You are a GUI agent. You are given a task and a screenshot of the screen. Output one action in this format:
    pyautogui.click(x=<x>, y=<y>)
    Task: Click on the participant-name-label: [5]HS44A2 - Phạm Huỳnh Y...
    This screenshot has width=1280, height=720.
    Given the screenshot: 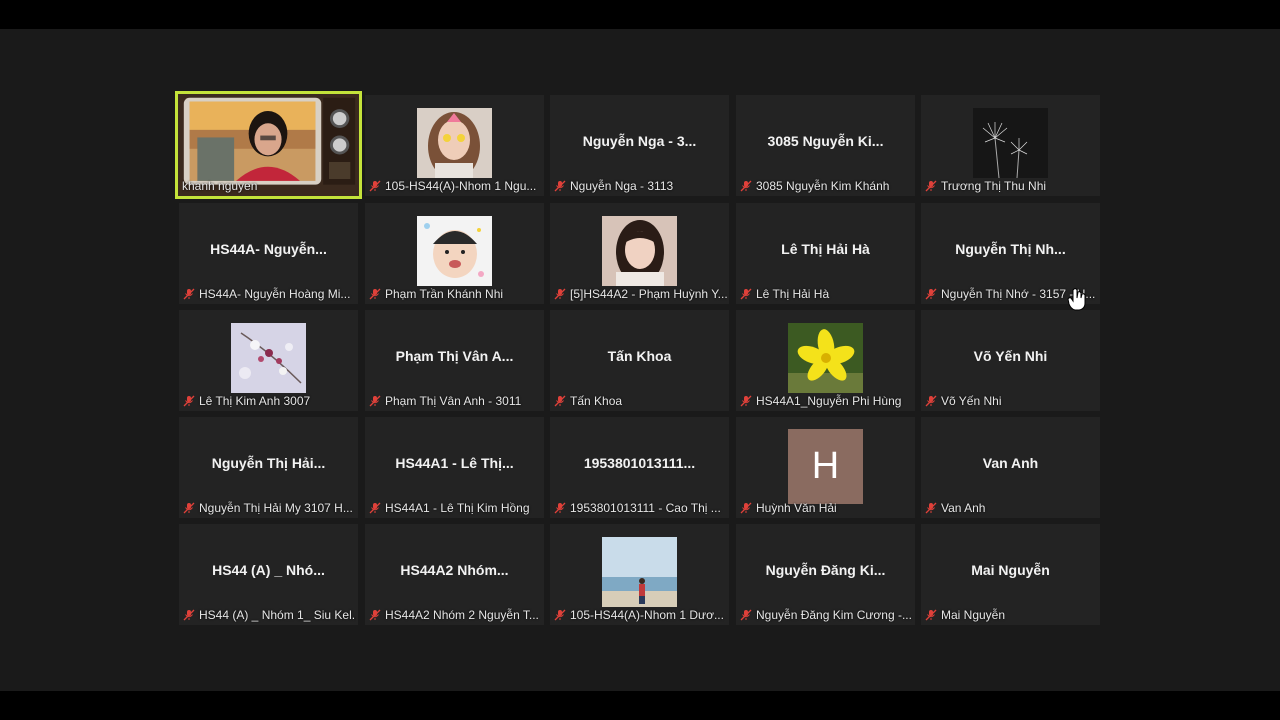 What is the action you would take?
    pyautogui.click(x=640, y=294)
    